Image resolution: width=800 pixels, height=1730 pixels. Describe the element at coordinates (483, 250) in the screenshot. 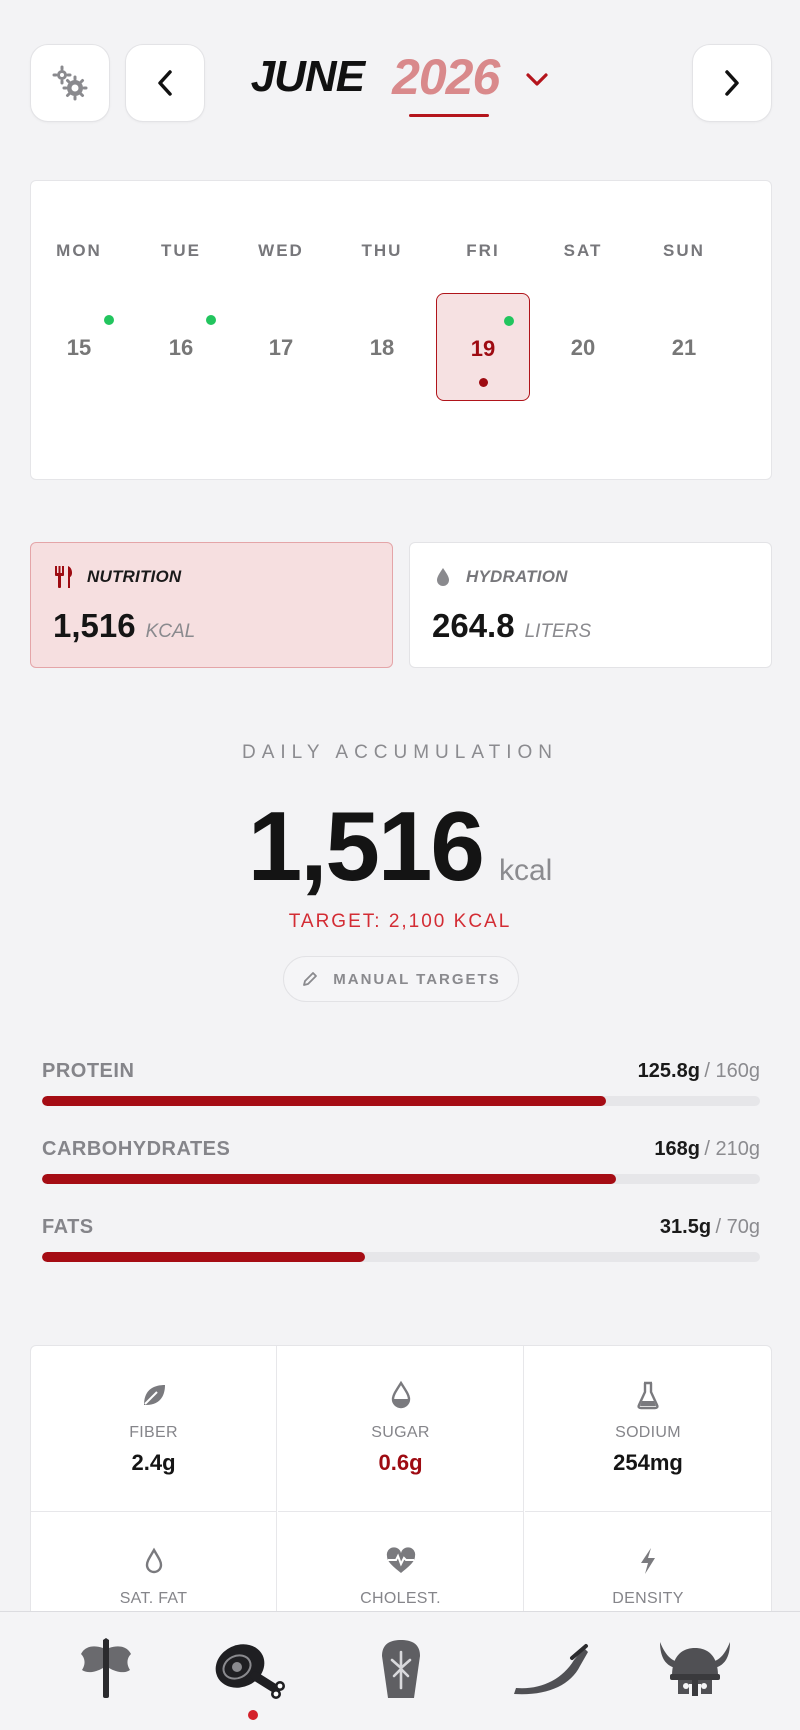

I see `weekday-fri: FRI` at that location.